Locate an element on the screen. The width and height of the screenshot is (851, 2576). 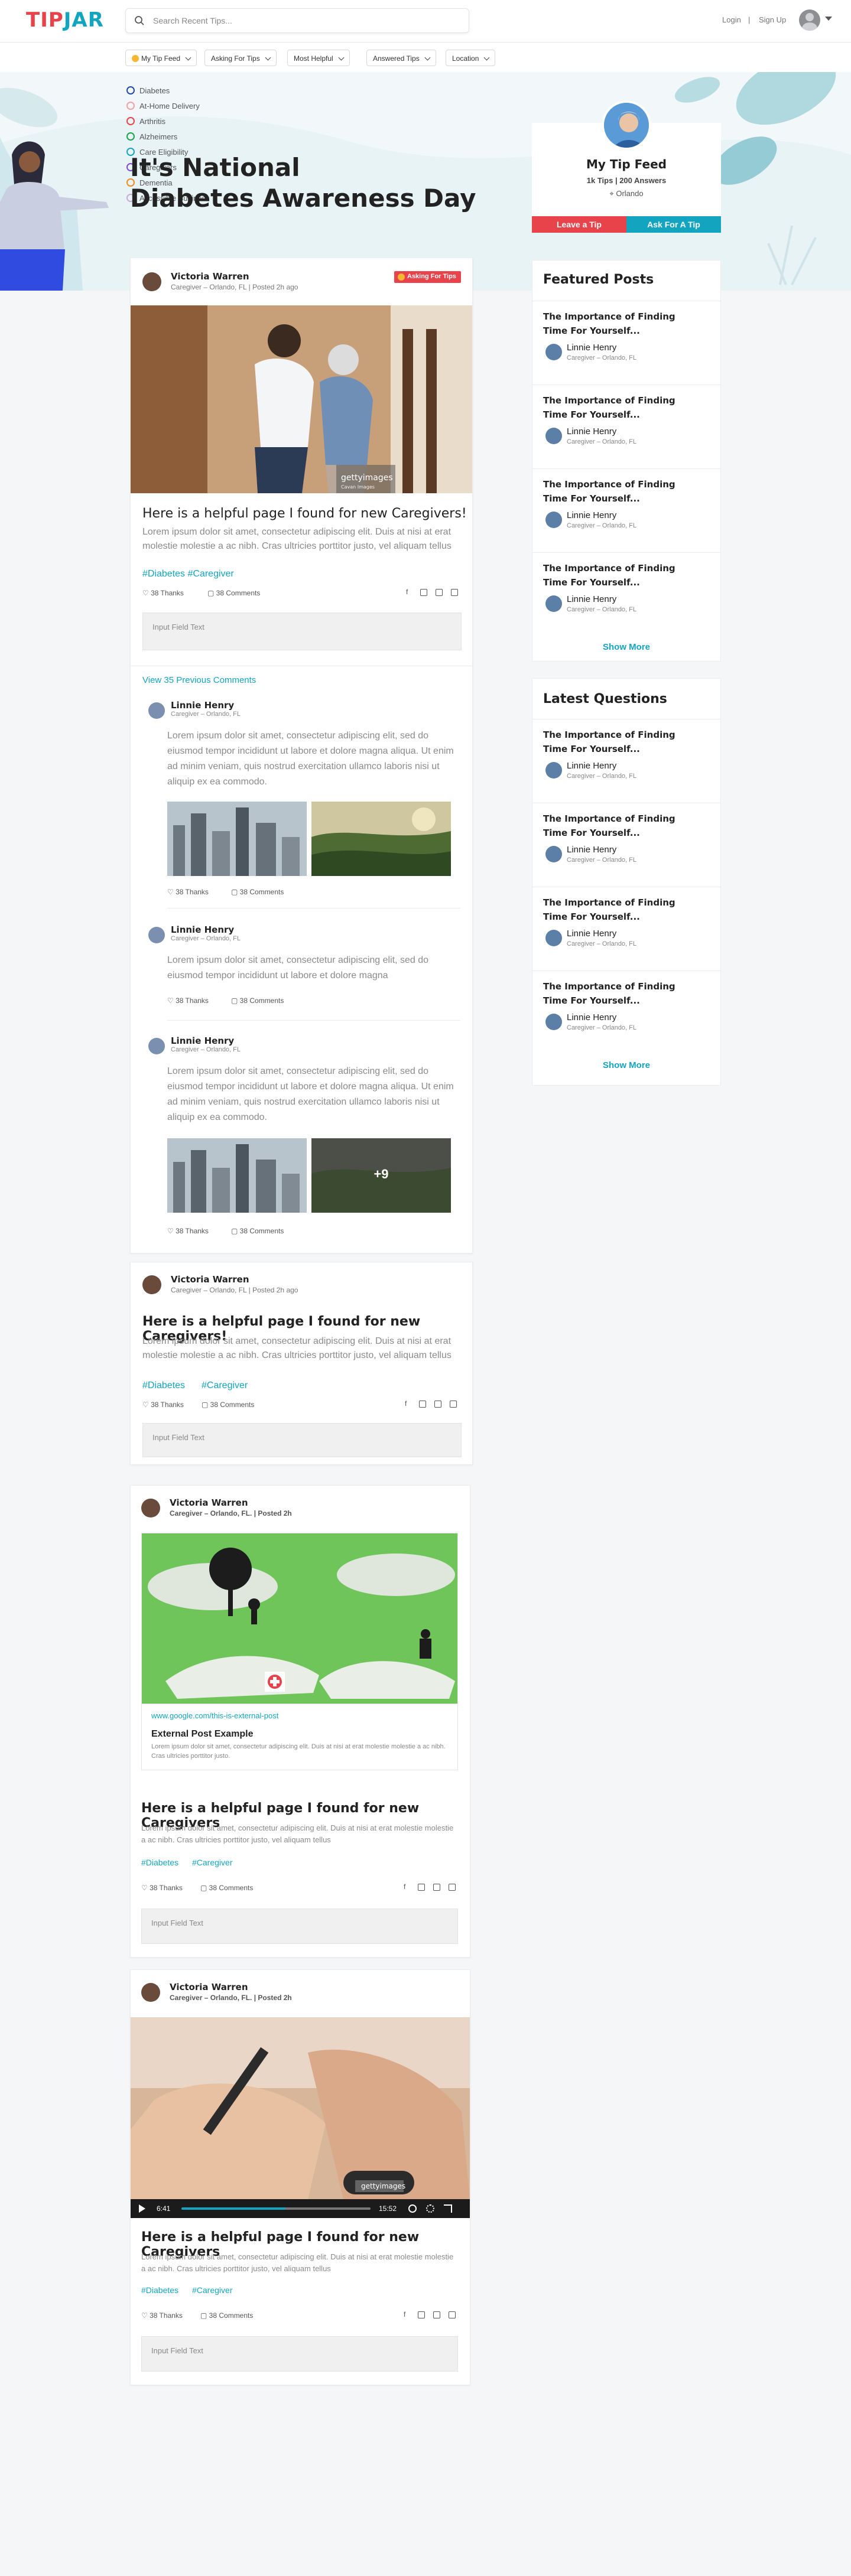
post-image: gettyimages Cavan Images is located at coordinates (301, 399).